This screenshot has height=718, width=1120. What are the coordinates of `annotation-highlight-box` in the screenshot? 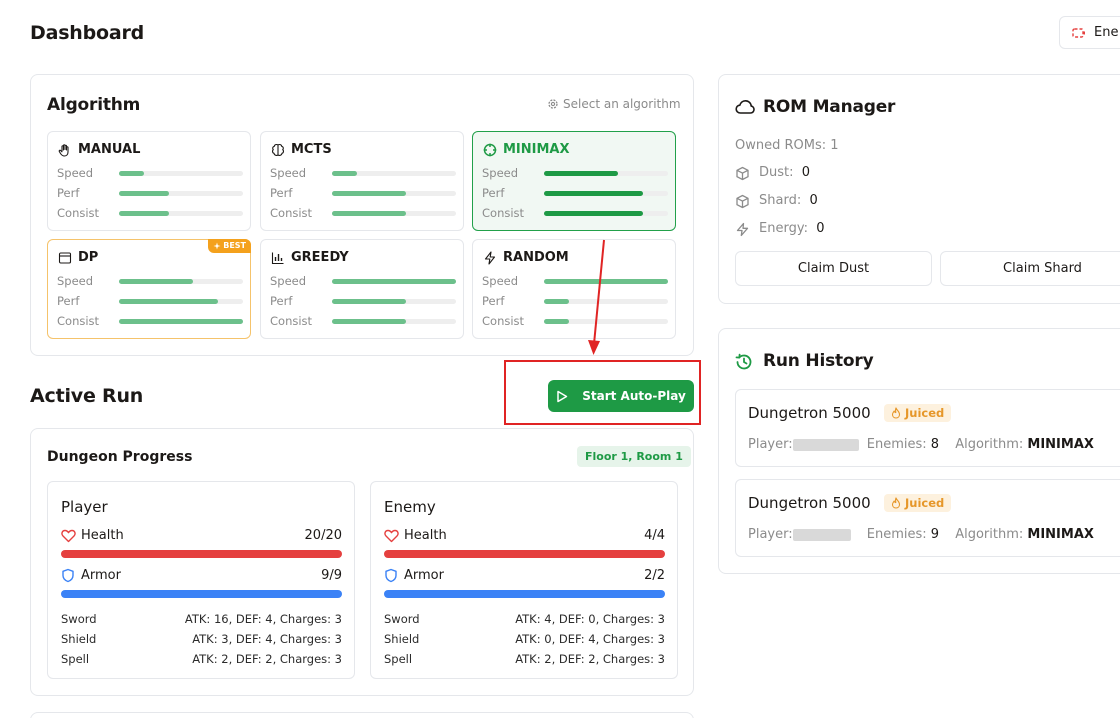 It's located at (602, 392).